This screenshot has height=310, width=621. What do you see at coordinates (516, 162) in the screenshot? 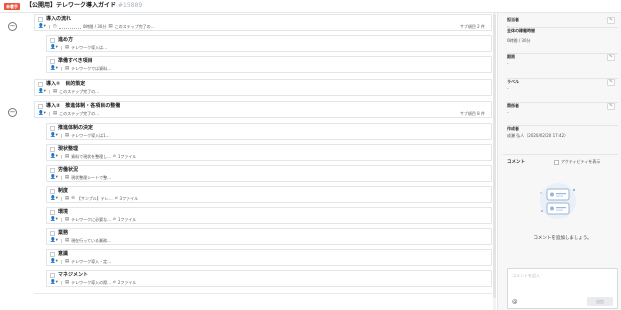
I see `comment-heading: コメント` at bounding box center [516, 162].